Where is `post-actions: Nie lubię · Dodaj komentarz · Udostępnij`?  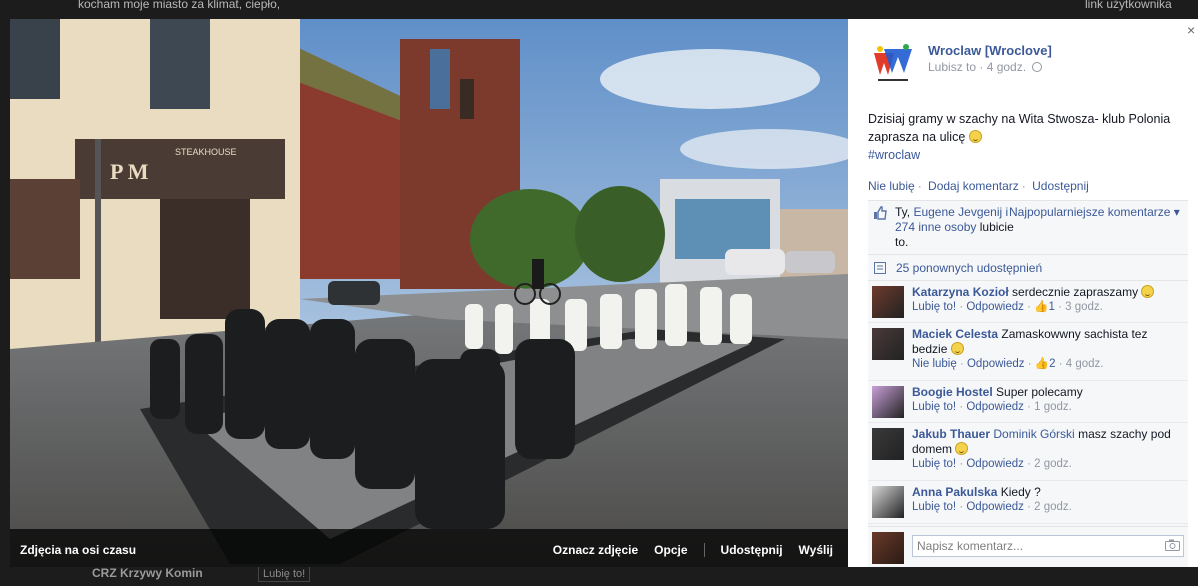 post-actions: Nie lubię · Dodaj komentarz · Udostępnij is located at coordinates (978, 186).